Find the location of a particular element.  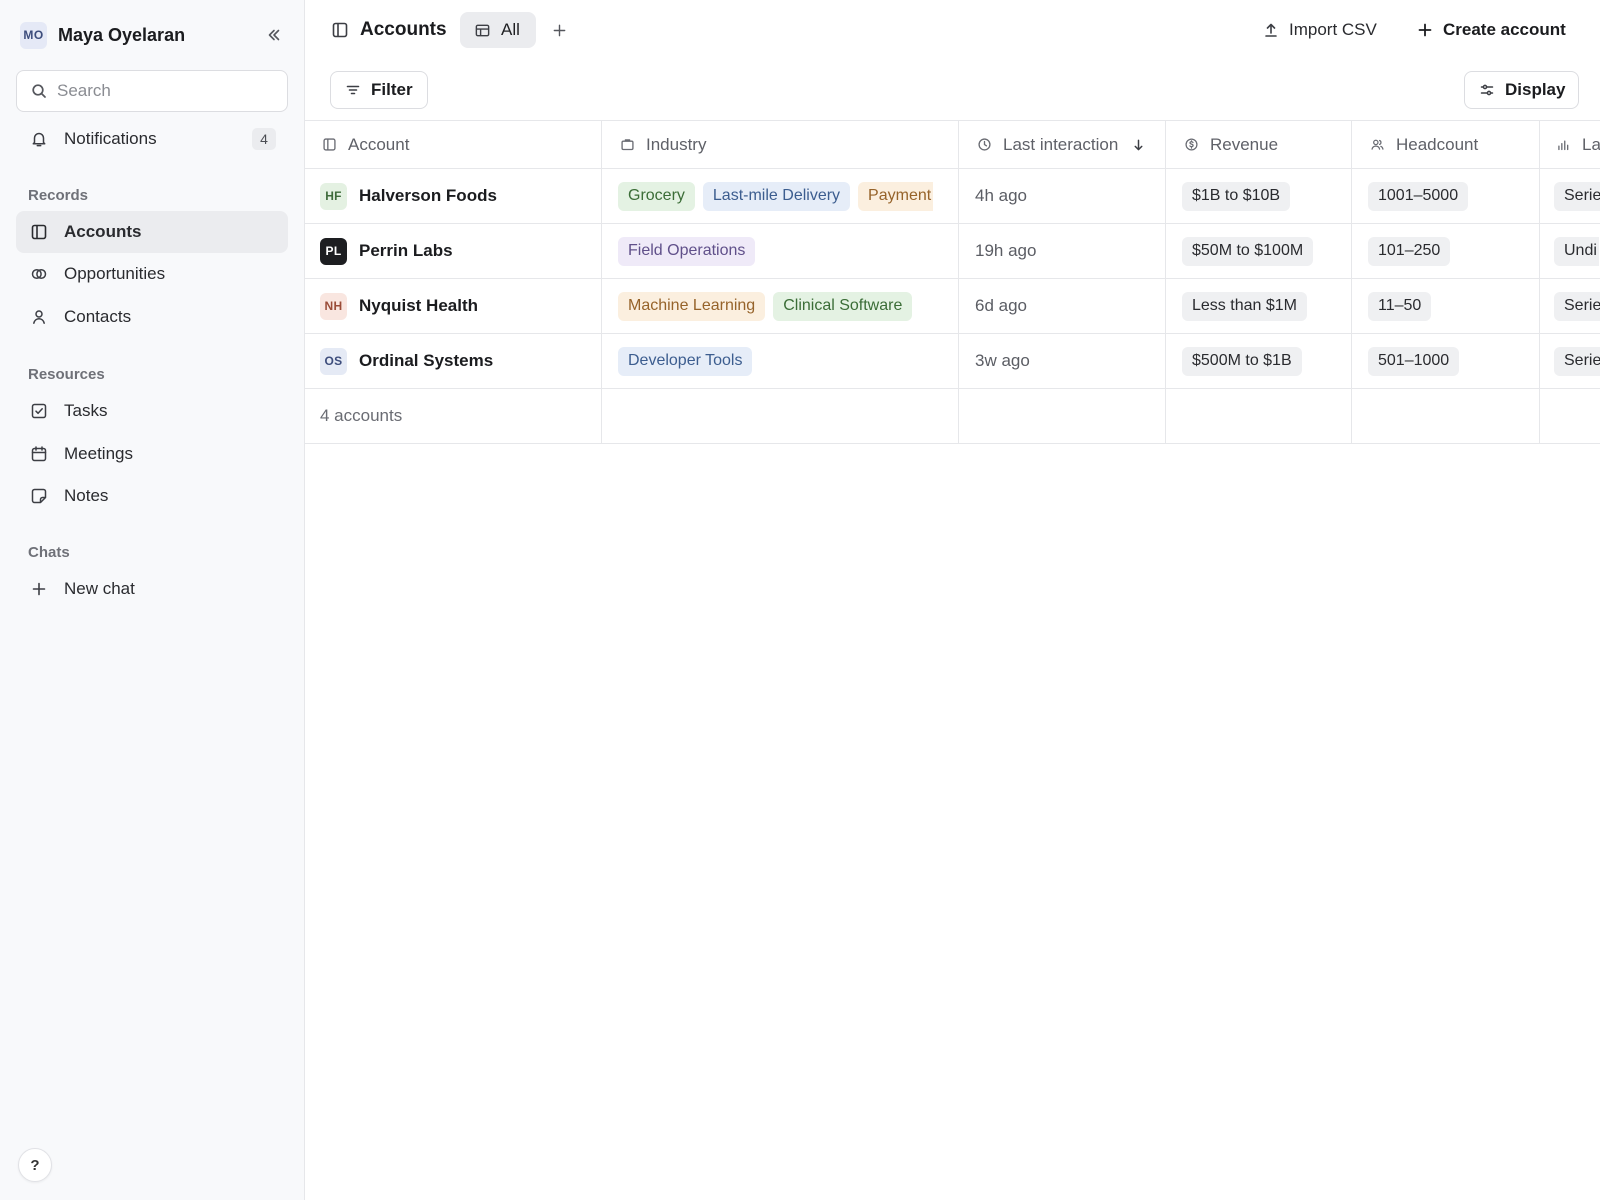

industry-tag: Grocery is located at coordinates (656, 196).